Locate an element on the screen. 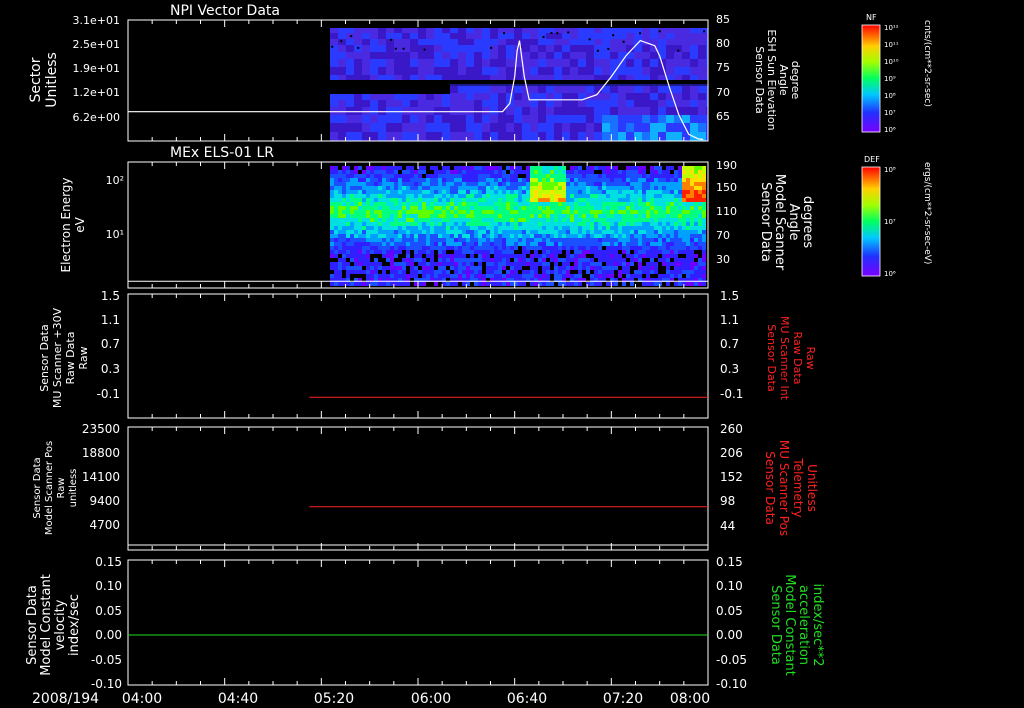 The image size is (1024, 708). axis-label-line: degrees is located at coordinates (807, 222).